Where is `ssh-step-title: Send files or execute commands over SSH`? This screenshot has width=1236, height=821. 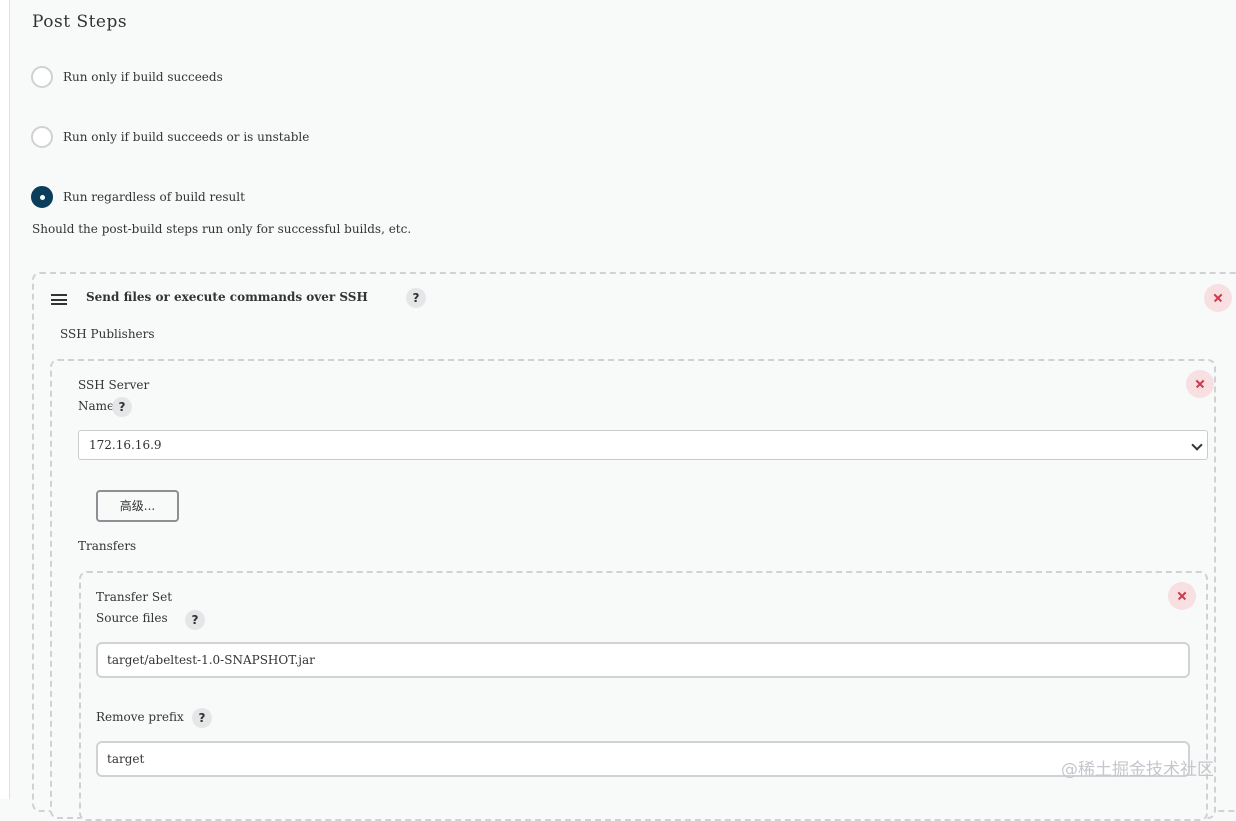
ssh-step-title: Send files or execute commands over SSH is located at coordinates (227, 297).